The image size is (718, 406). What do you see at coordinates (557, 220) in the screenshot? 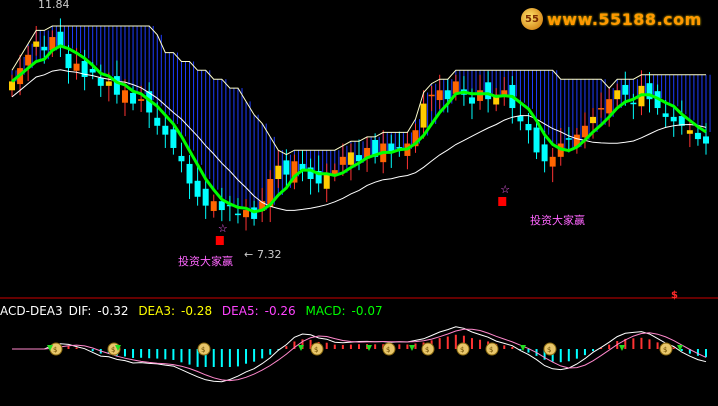
I see `signal-label-2: 投资大家赢` at bounding box center [557, 220].